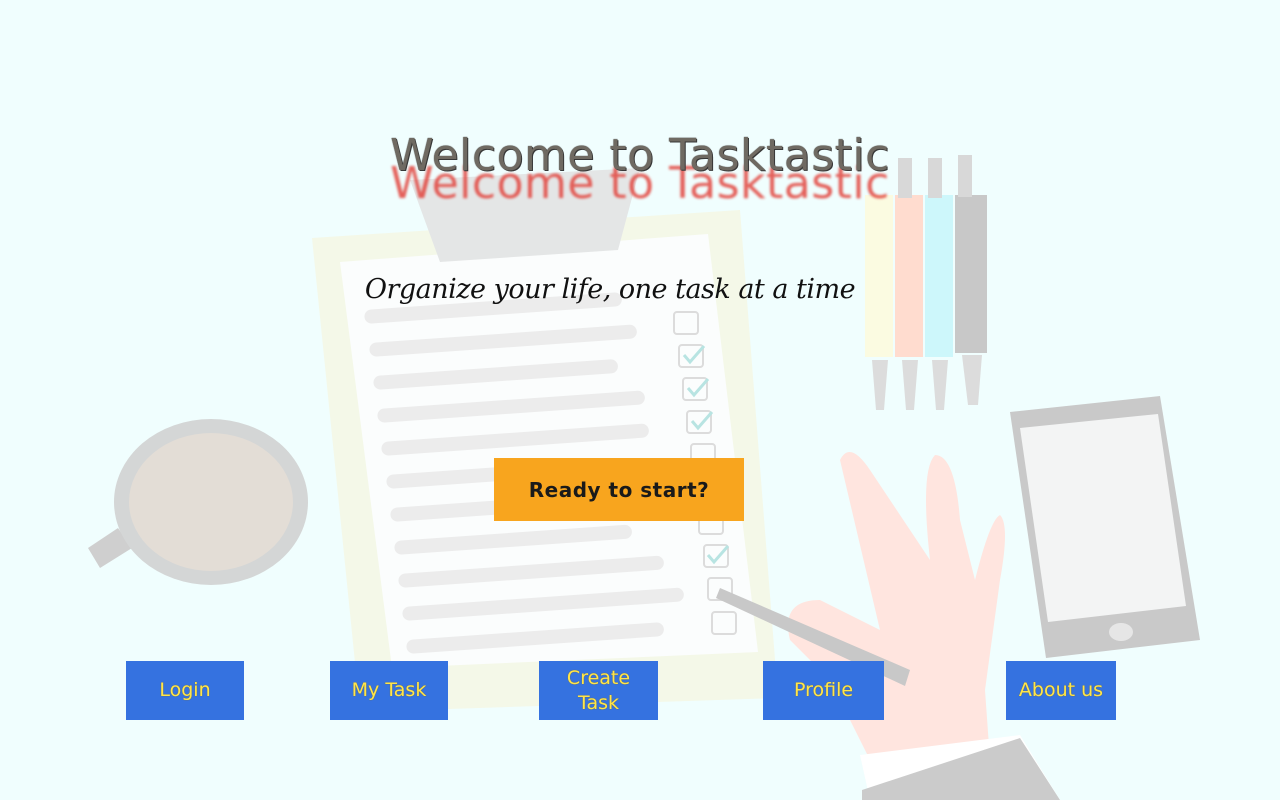 This screenshot has width=1280, height=800. I want to click on my-task-label: My Task, so click(389, 690).